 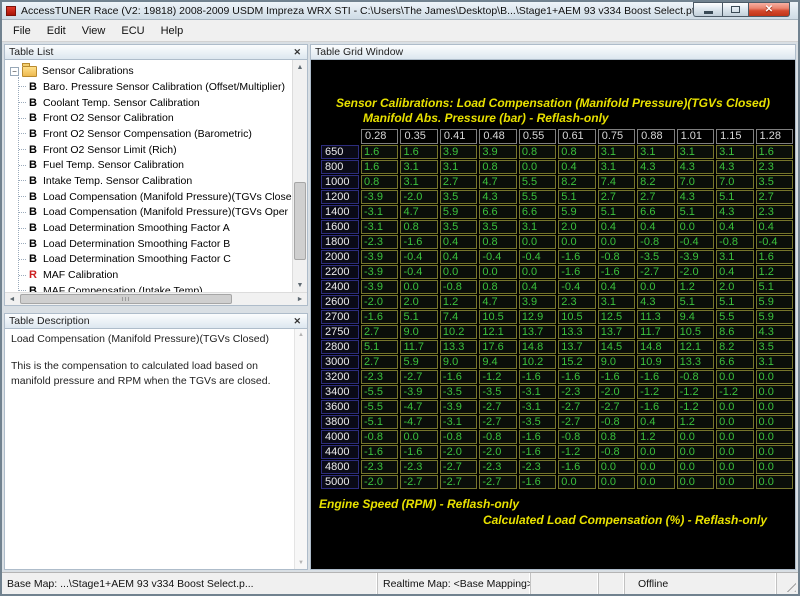 What do you see at coordinates (153, 244) in the screenshot?
I see `tree-item: B Load Determination Smoothing Factor B` at bounding box center [153, 244].